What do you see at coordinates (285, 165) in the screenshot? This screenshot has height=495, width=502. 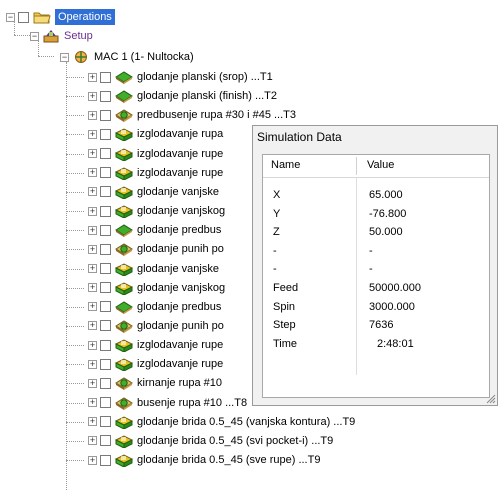 I see `column-header-name: Name` at bounding box center [285, 165].